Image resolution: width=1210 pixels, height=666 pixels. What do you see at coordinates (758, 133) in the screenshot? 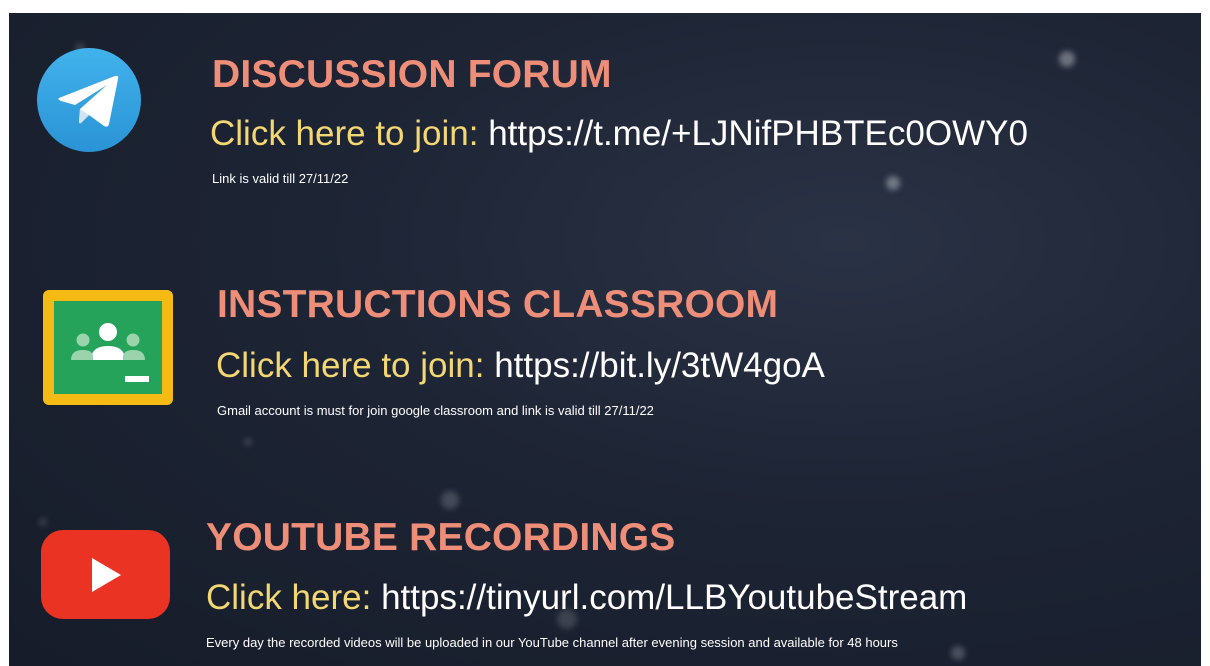
I see `telegram-link: https://t.me/+LJNifPHBTEc0OWY0` at bounding box center [758, 133].